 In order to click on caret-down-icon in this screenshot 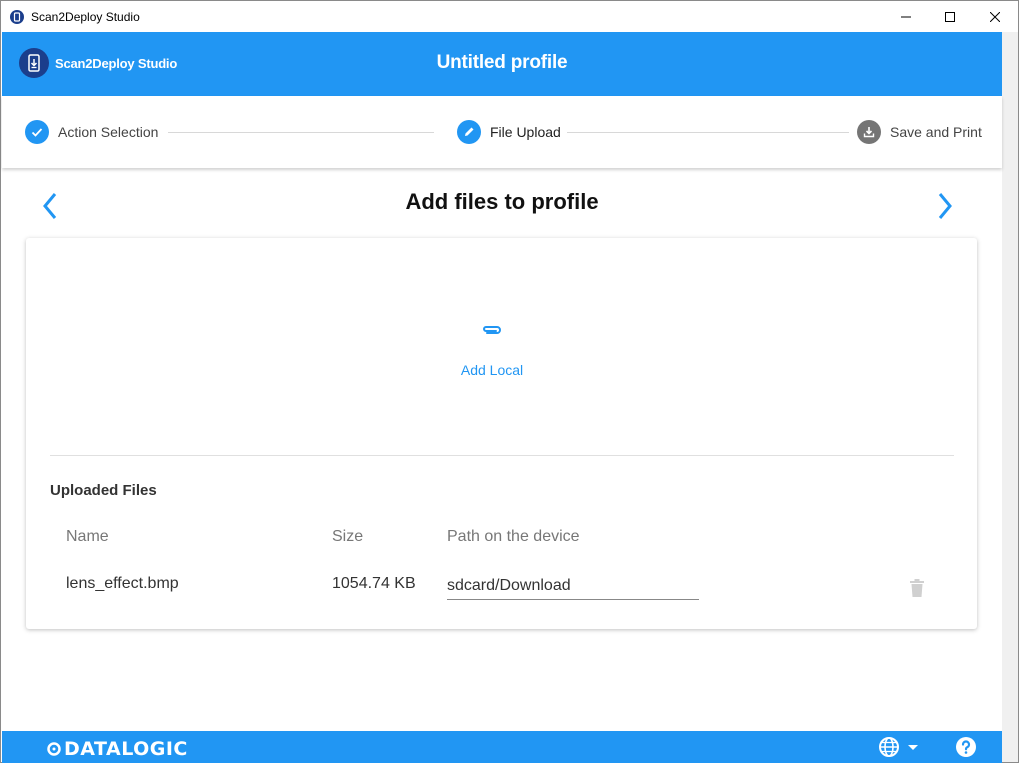, I will do `click(913, 747)`.